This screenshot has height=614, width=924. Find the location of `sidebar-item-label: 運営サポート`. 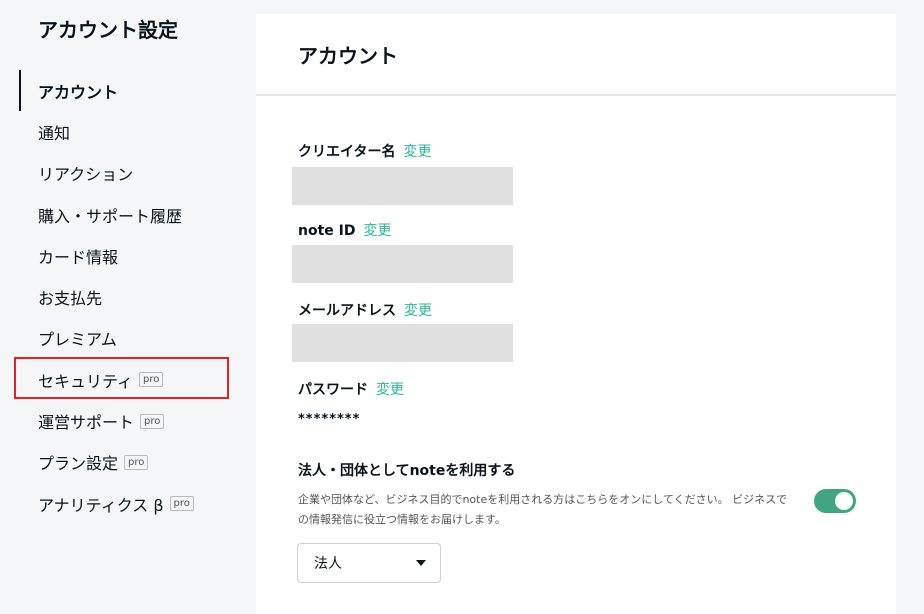

sidebar-item-label: 運営サポート is located at coordinates (86, 423).